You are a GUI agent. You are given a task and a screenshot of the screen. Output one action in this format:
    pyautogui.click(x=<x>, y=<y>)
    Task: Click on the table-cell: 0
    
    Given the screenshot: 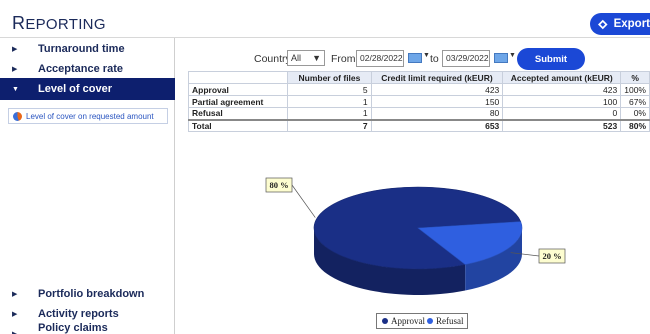 What is the action you would take?
    pyautogui.click(x=562, y=113)
    